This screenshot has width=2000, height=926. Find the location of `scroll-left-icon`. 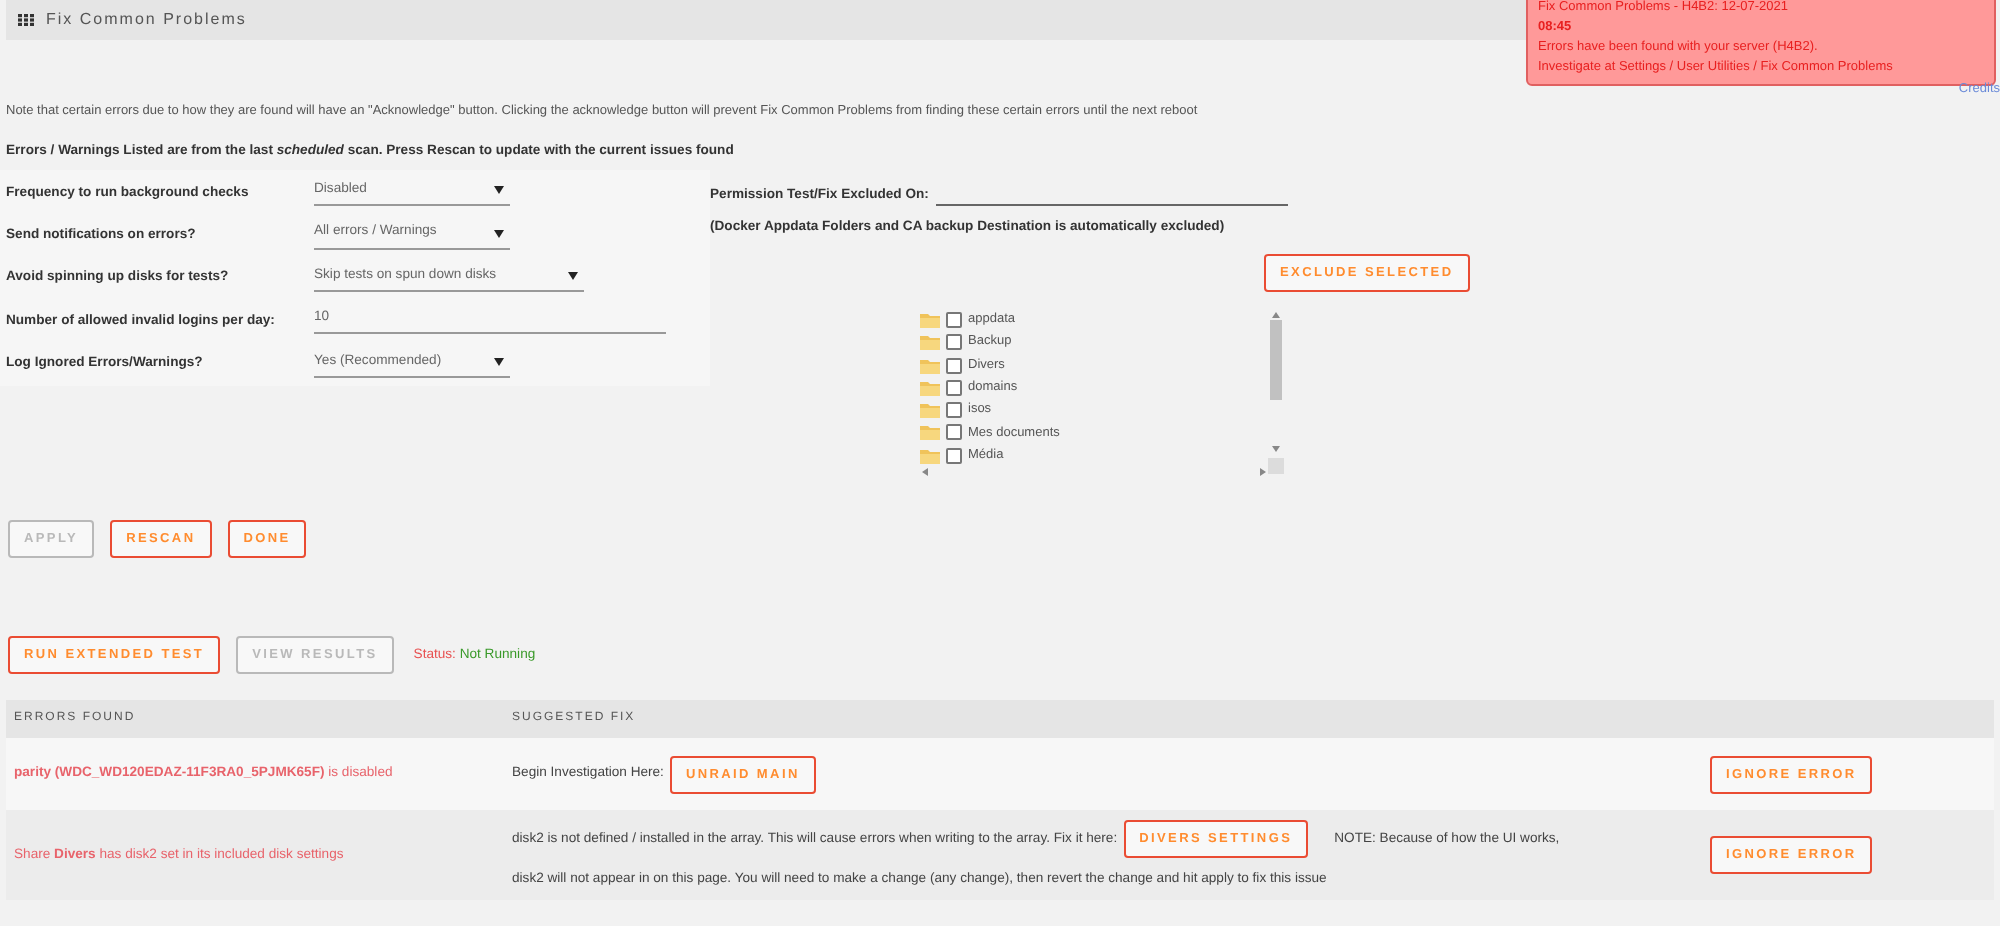

scroll-left-icon is located at coordinates (925, 472).